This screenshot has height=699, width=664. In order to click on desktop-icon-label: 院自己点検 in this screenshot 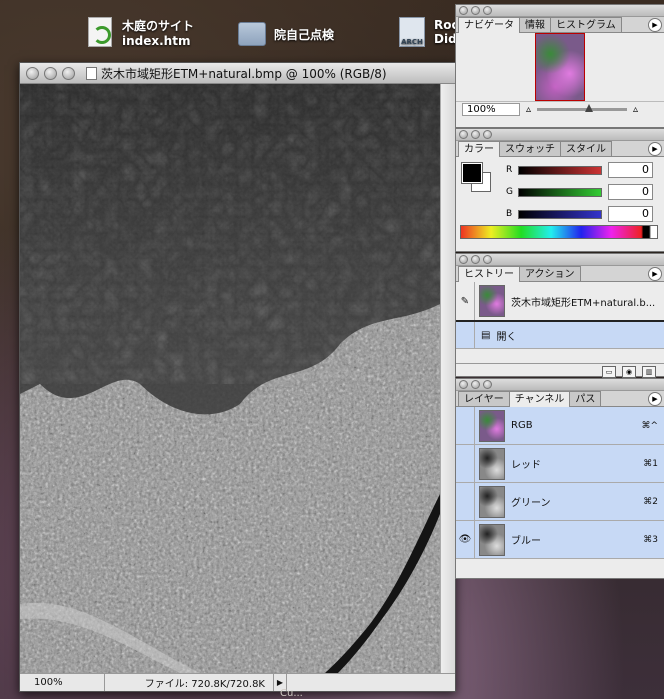, I will do `click(304, 34)`.